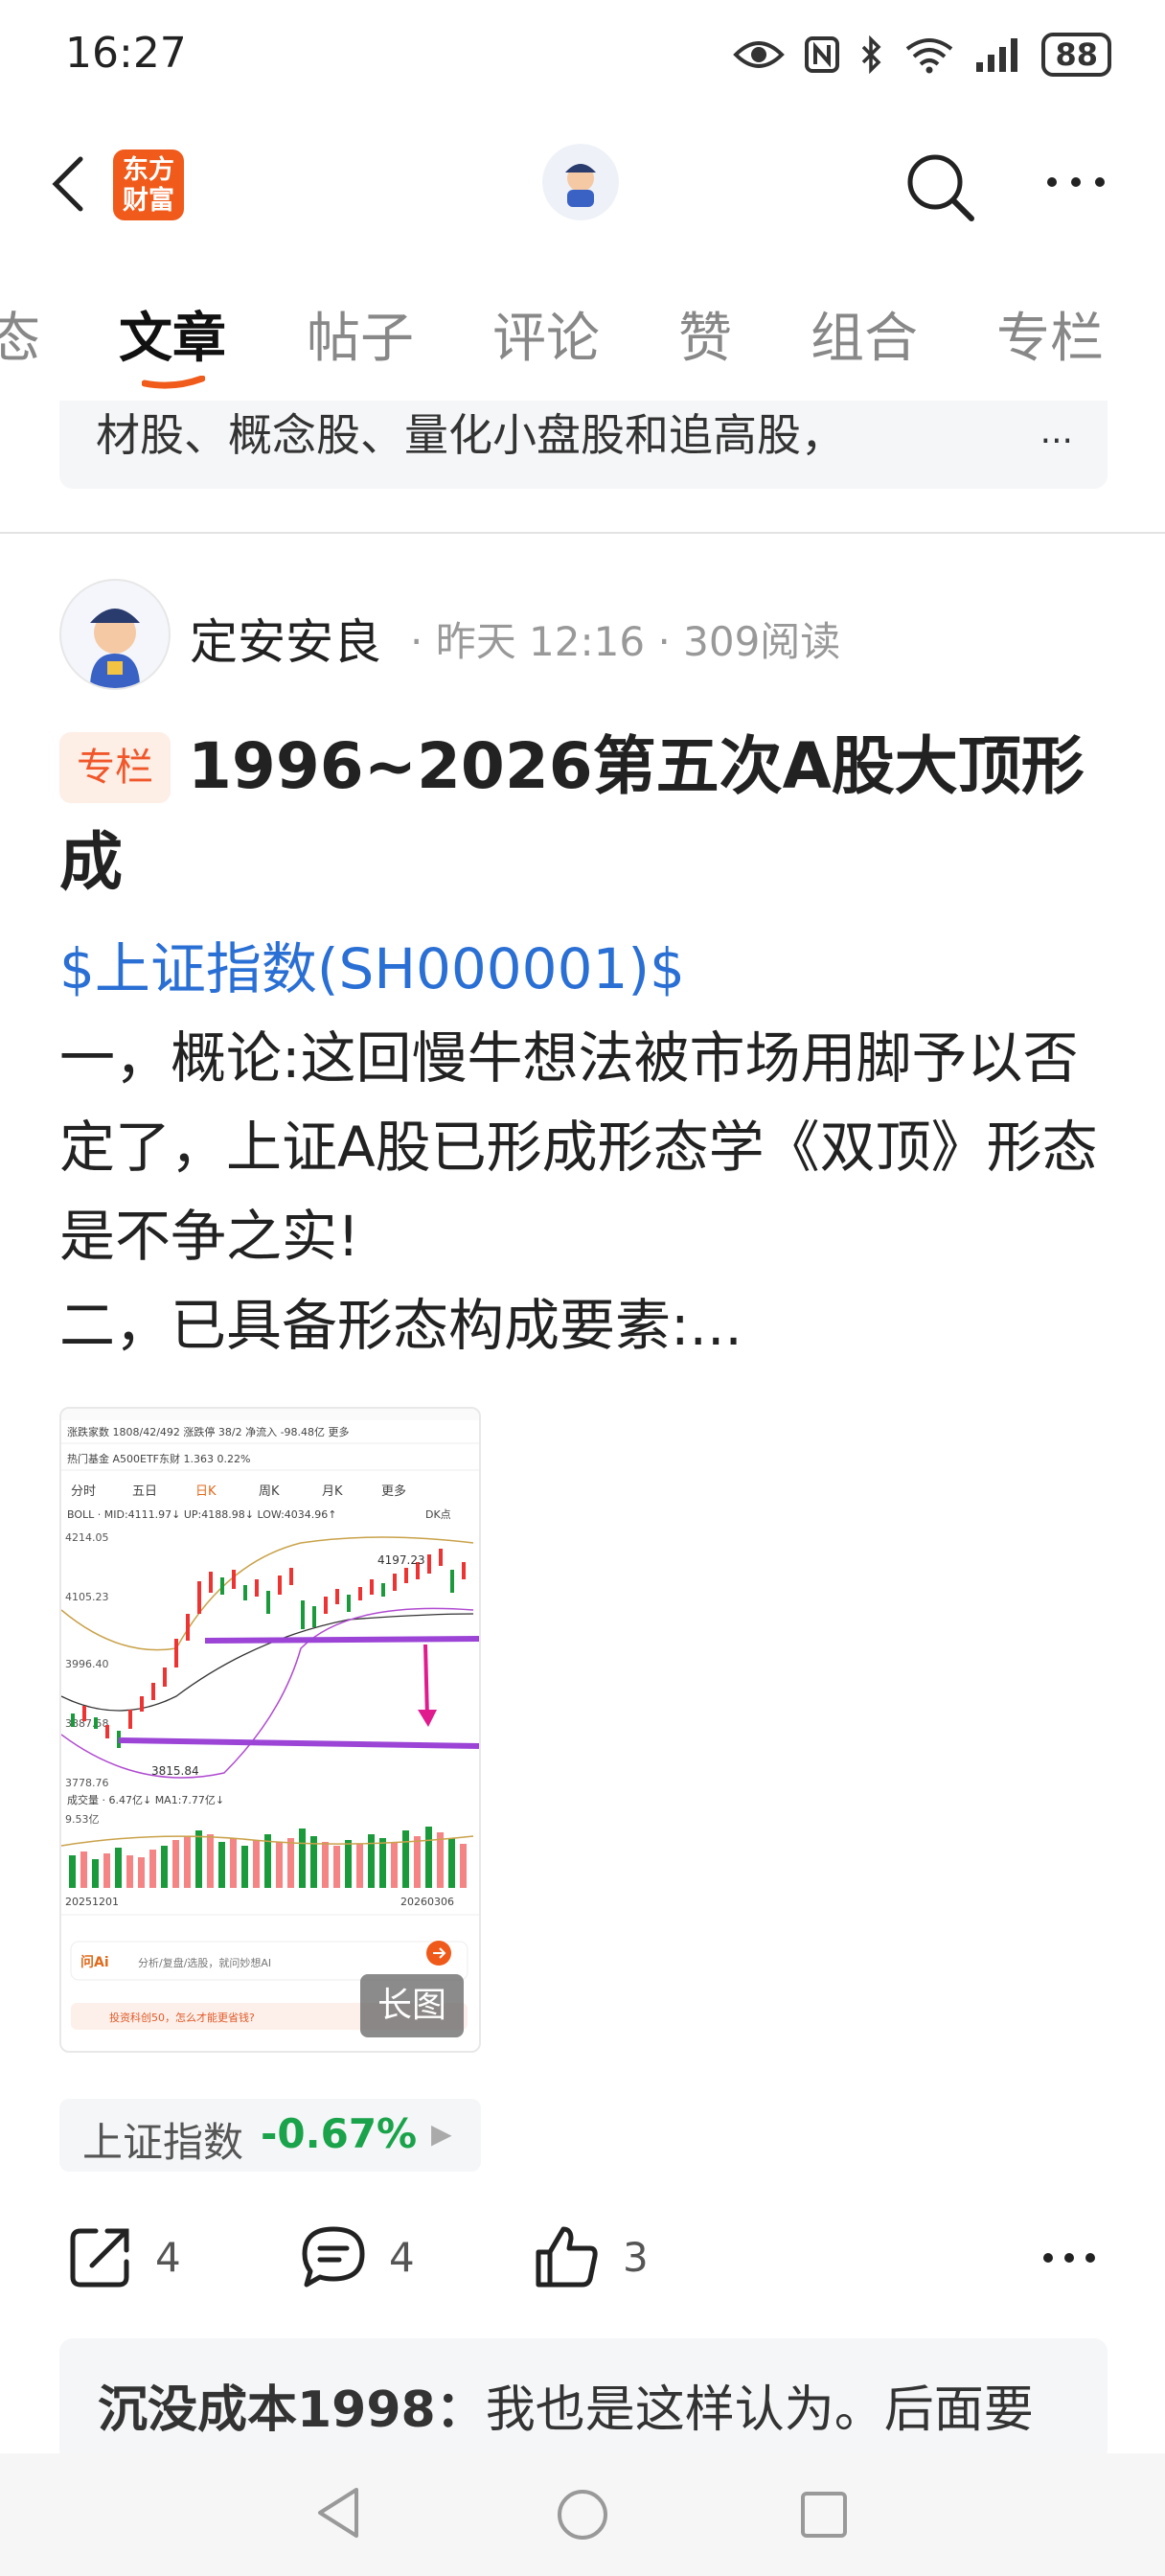  I want to click on like-count: 3, so click(636, 2257).